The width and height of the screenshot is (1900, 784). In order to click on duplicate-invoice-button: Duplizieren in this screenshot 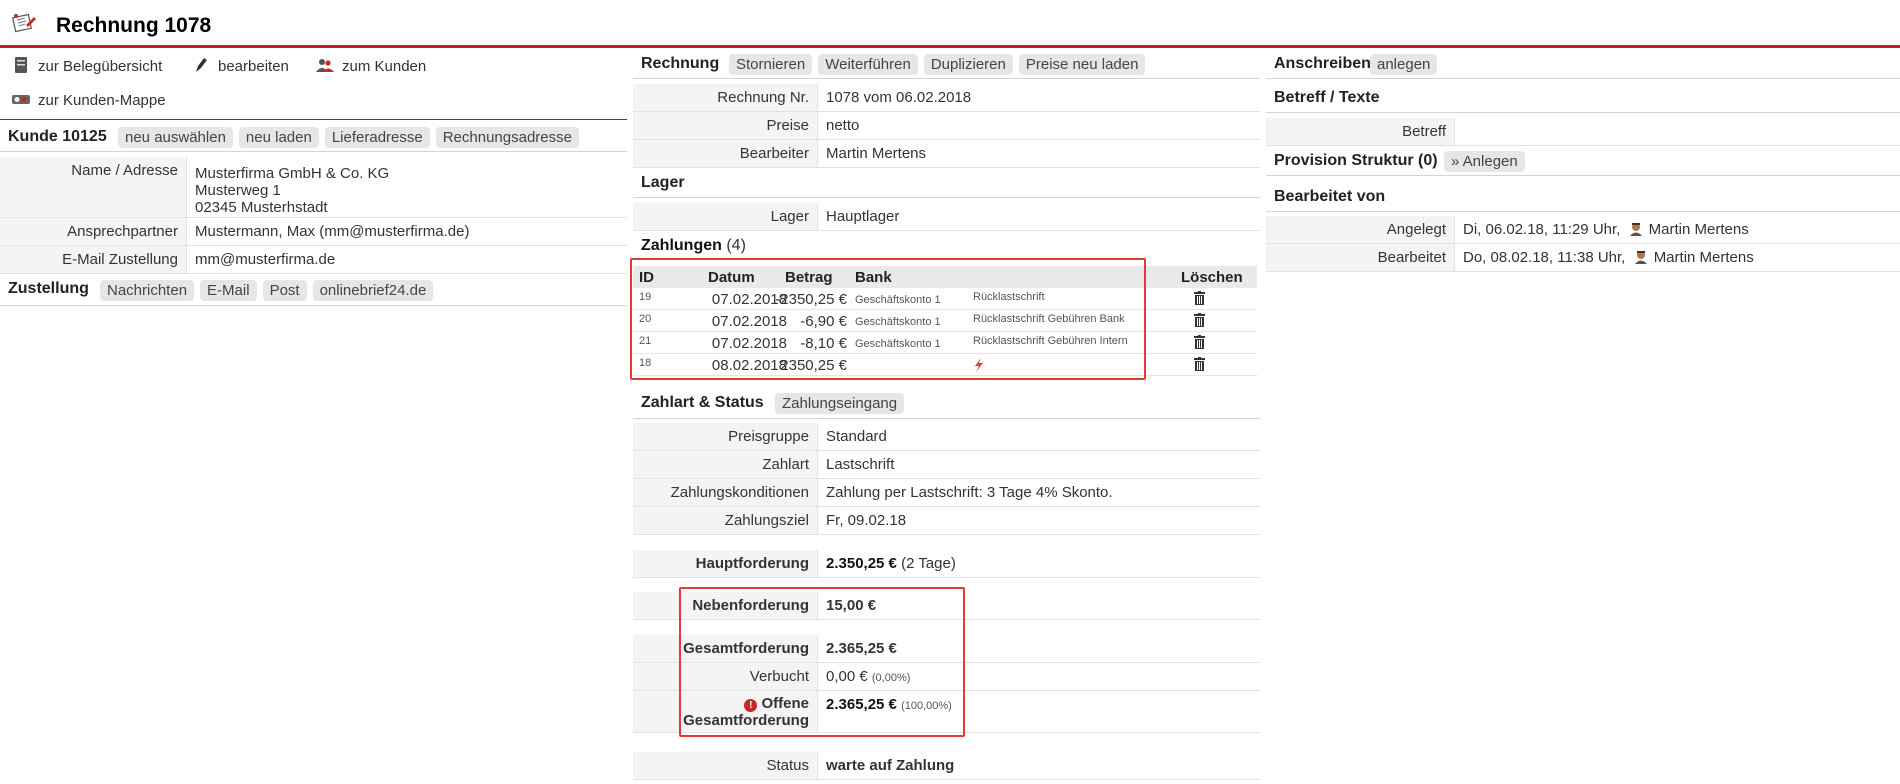, I will do `click(968, 64)`.